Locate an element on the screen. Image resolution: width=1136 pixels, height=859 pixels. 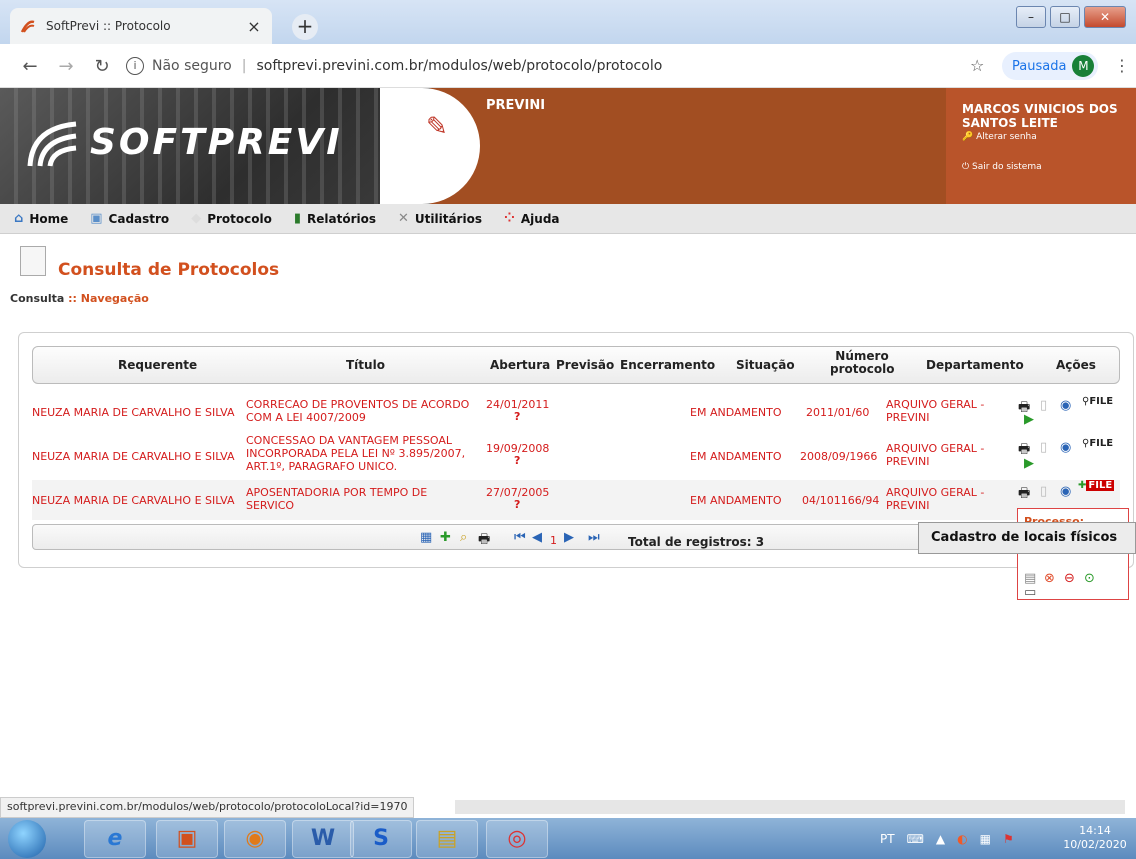
header-requerente: Requerente is located at coordinates (157, 365).